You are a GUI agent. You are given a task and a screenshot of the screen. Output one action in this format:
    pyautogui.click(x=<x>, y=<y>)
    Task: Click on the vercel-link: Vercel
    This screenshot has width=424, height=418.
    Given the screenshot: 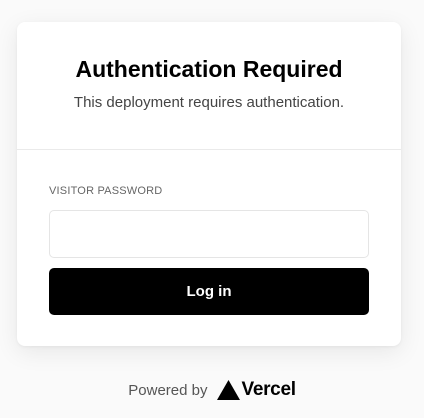 What is the action you would take?
    pyautogui.click(x=256, y=390)
    